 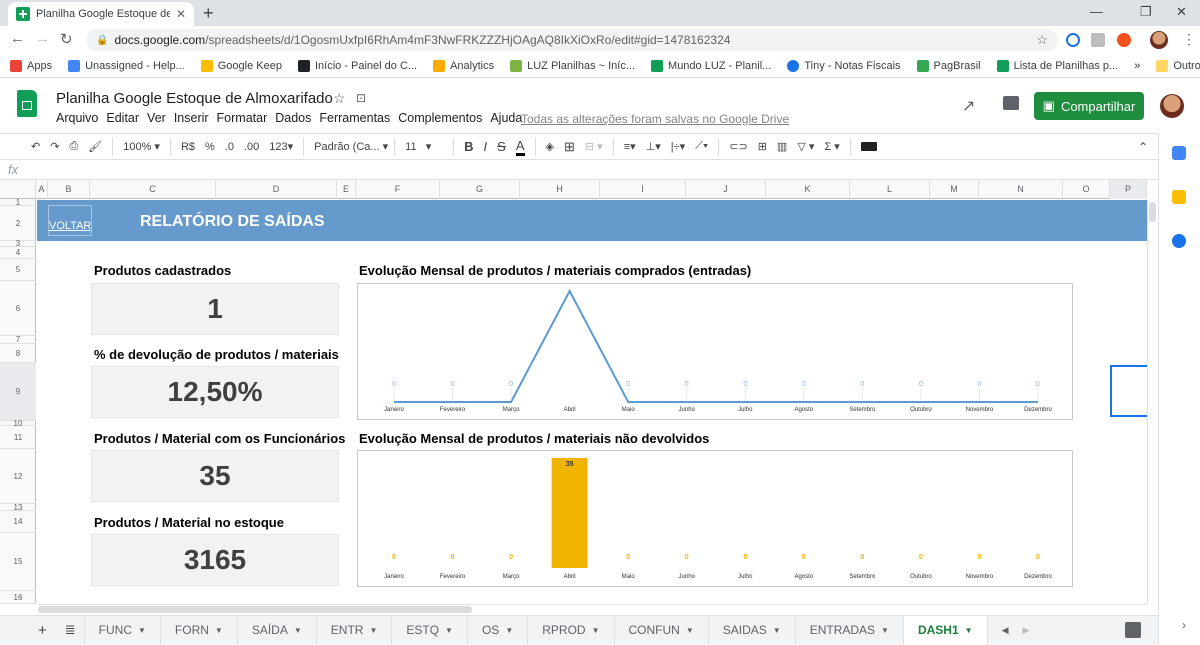 I want to click on sheet-tab-os: OS ▼, so click(x=498, y=630).